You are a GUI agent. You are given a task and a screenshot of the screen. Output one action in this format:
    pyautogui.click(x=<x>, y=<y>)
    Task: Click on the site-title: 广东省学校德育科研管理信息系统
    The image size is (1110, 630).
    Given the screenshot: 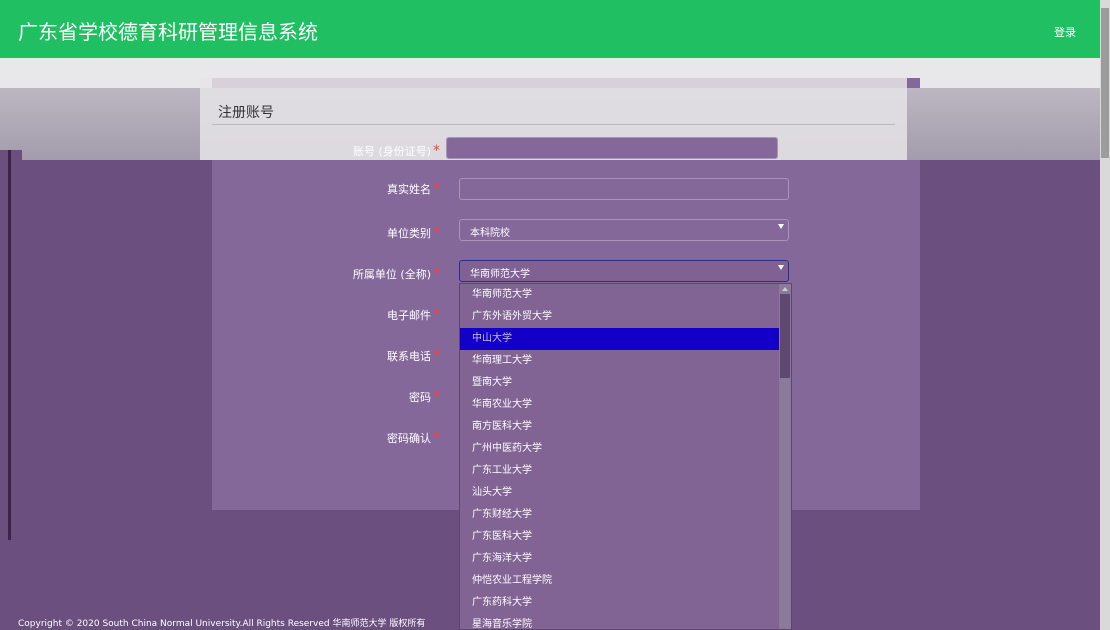 What is the action you would take?
    pyautogui.click(x=168, y=32)
    